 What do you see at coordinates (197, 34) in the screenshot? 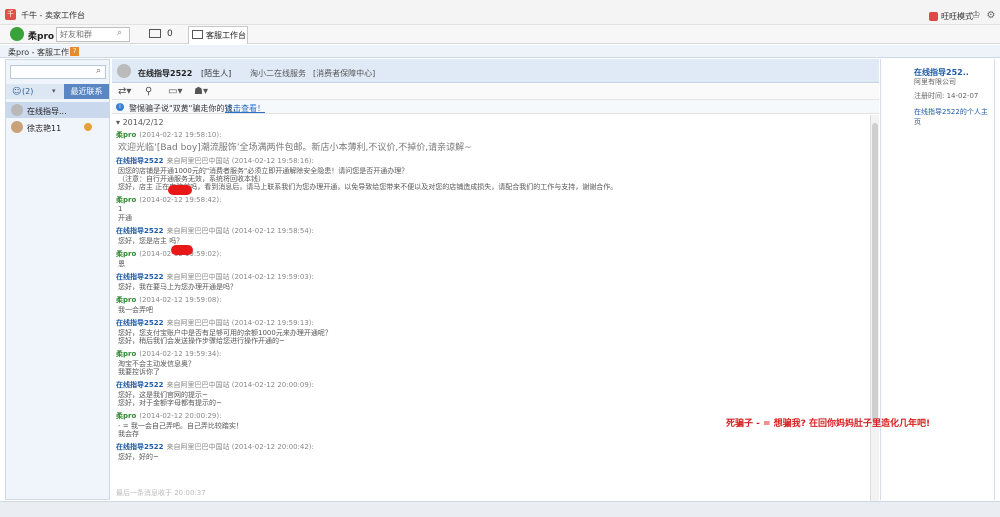
I see `workbench-icon` at bounding box center [197, 34].